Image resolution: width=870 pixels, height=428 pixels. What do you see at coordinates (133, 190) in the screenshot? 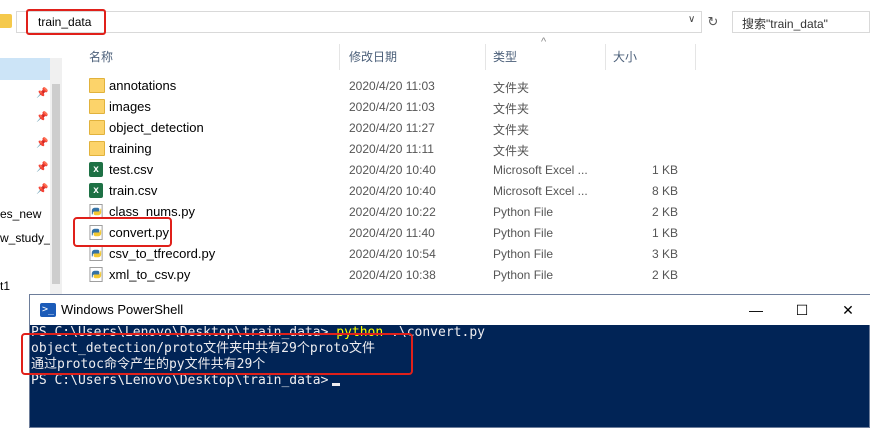
I see `file-name: train.csv` at bounding box center [133, 190].